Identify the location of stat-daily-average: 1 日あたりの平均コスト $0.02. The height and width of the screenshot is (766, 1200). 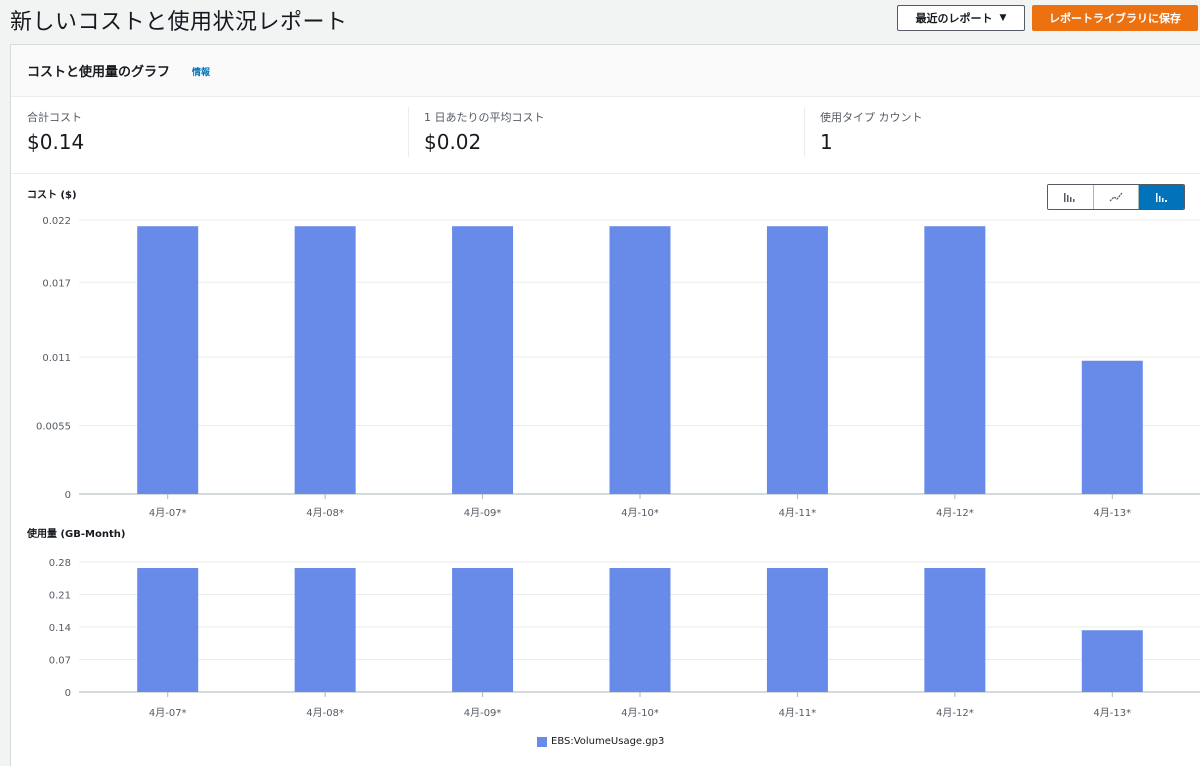
(484, 131).